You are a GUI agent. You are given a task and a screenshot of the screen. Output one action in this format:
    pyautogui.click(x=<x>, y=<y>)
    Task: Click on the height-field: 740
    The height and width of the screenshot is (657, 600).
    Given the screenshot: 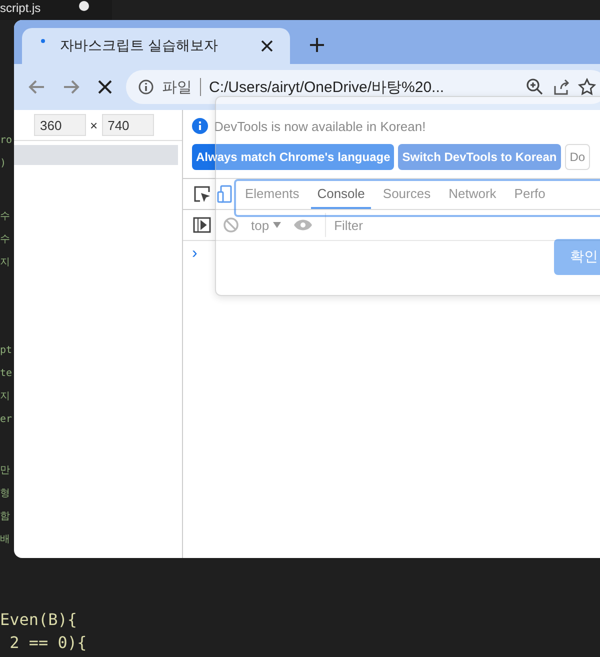 What is the action you would take?
    pyautogui.click(x=128, y=125)
    